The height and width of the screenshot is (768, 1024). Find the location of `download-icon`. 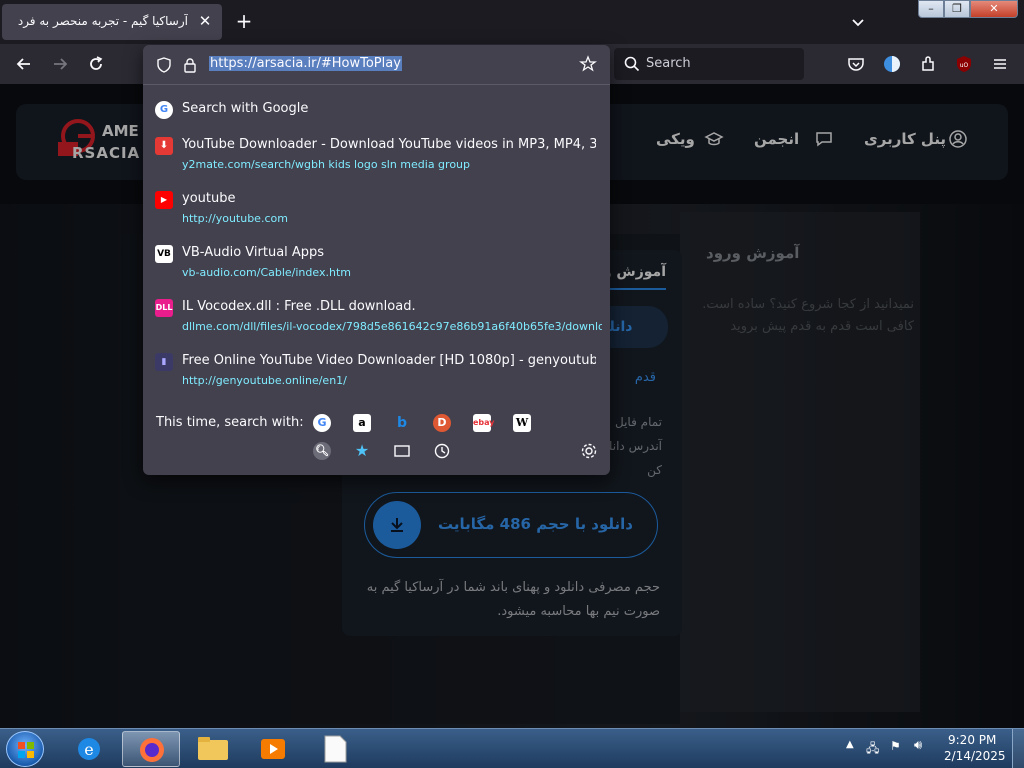

download-icon is located at coordinates (397, 525).